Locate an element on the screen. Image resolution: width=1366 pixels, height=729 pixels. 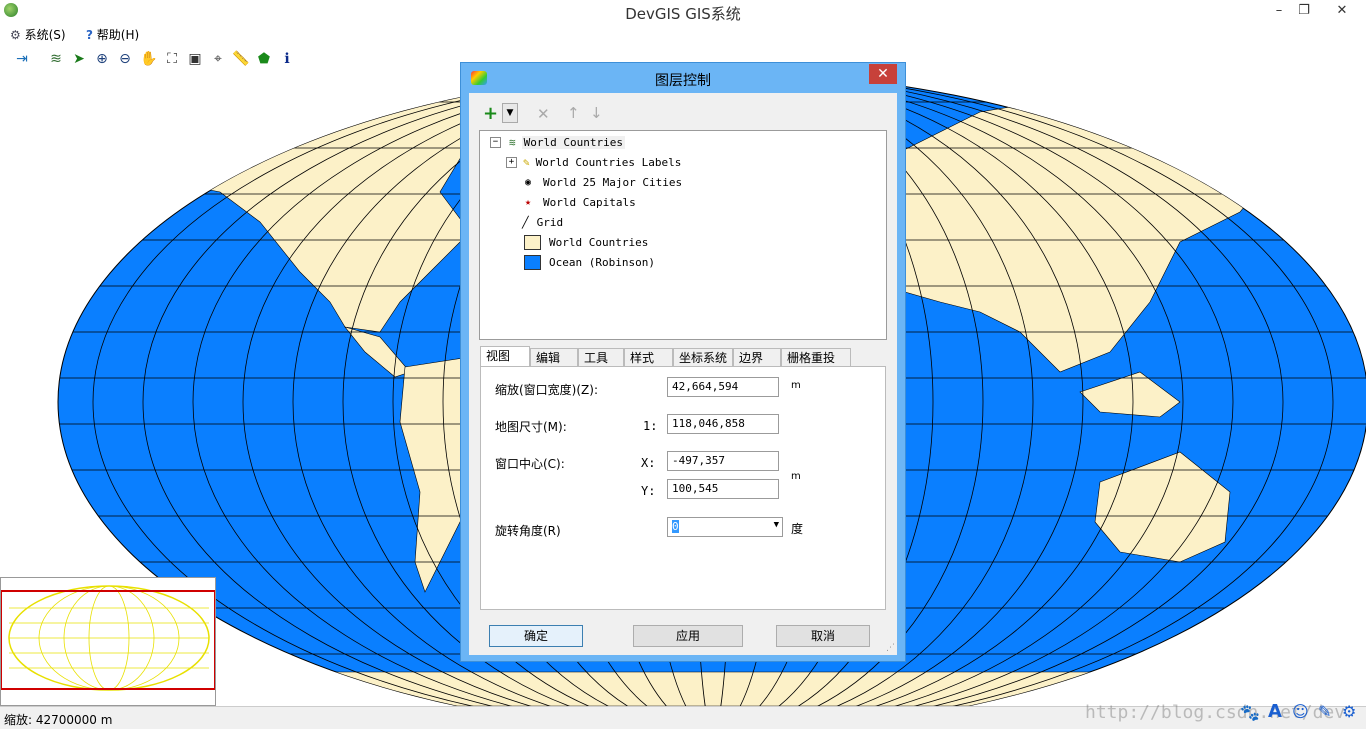
tree-node-labels: + ✎ World Countries Labels is located at coordinates (593, 162).